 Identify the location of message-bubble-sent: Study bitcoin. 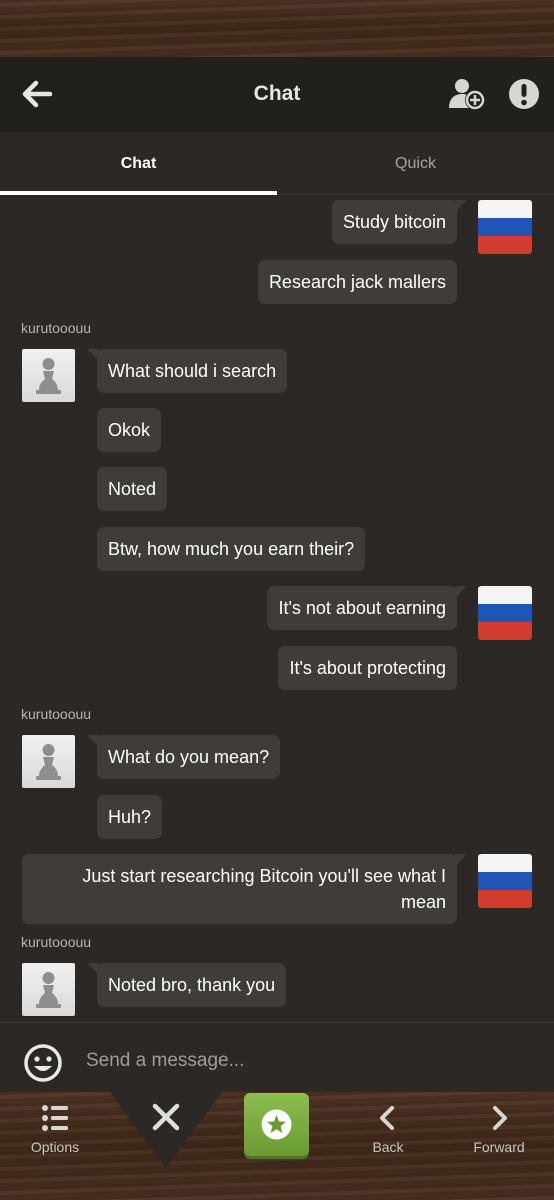
(399, 222).